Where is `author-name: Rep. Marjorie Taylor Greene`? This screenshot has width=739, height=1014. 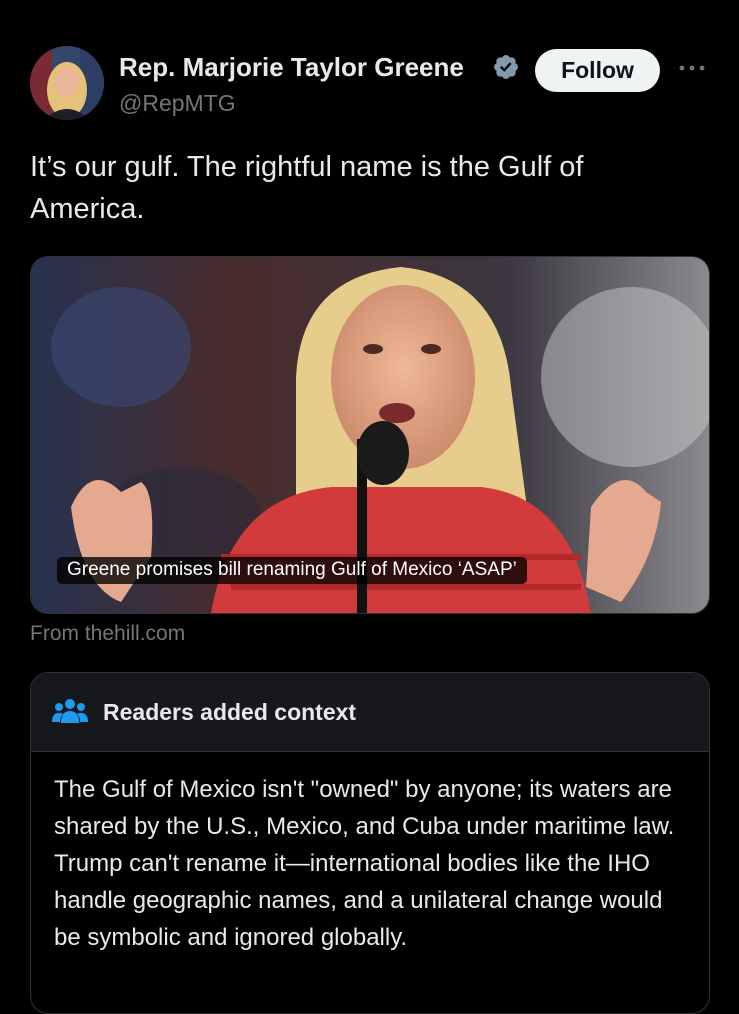
author-name: Rep. Marjorie Taylor Greene is located at coordinates (291, 67).